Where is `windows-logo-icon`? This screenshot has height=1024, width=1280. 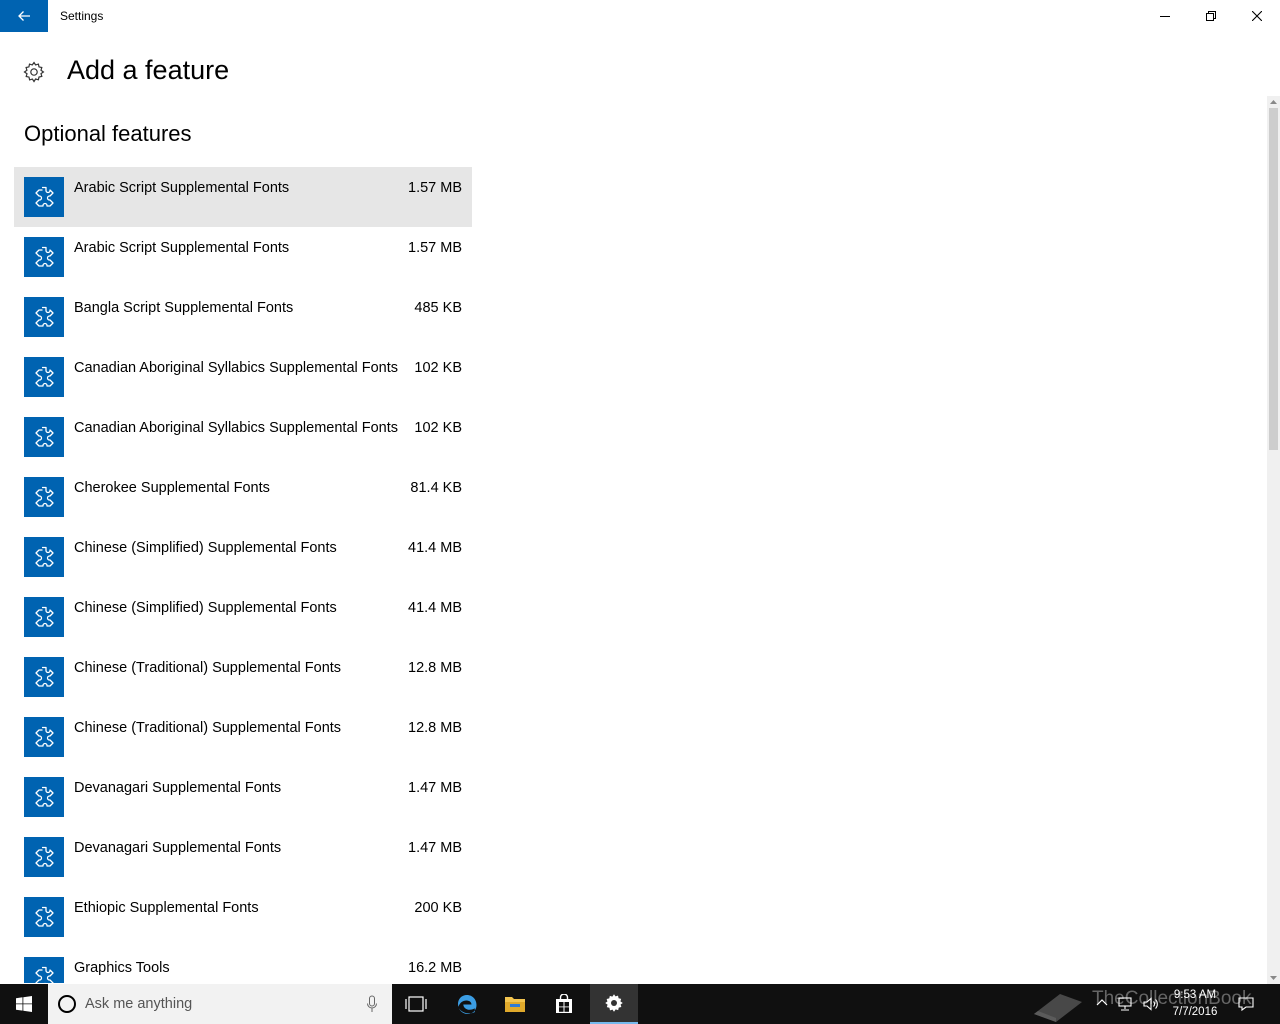
windows-logo-icon is located at coordinates (24, 1004).